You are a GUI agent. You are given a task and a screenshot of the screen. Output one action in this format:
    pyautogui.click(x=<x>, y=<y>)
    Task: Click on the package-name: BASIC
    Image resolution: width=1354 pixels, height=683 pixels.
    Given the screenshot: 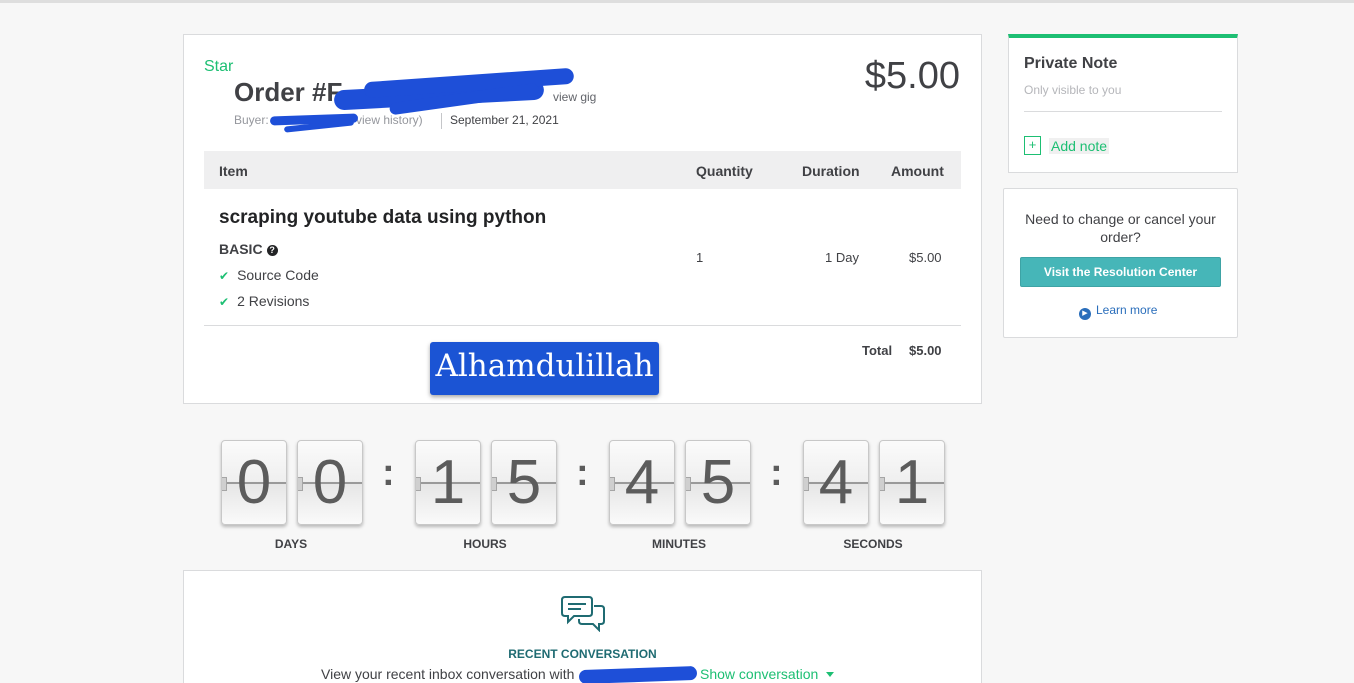 What is the action you would take?
    pyautogui.click(x=241, y=249)
    